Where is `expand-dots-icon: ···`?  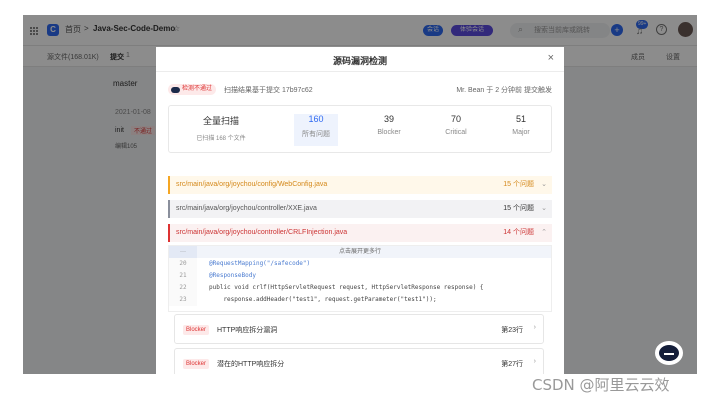 expand-dots-icon: ··· is located at coordinates (183, 252).